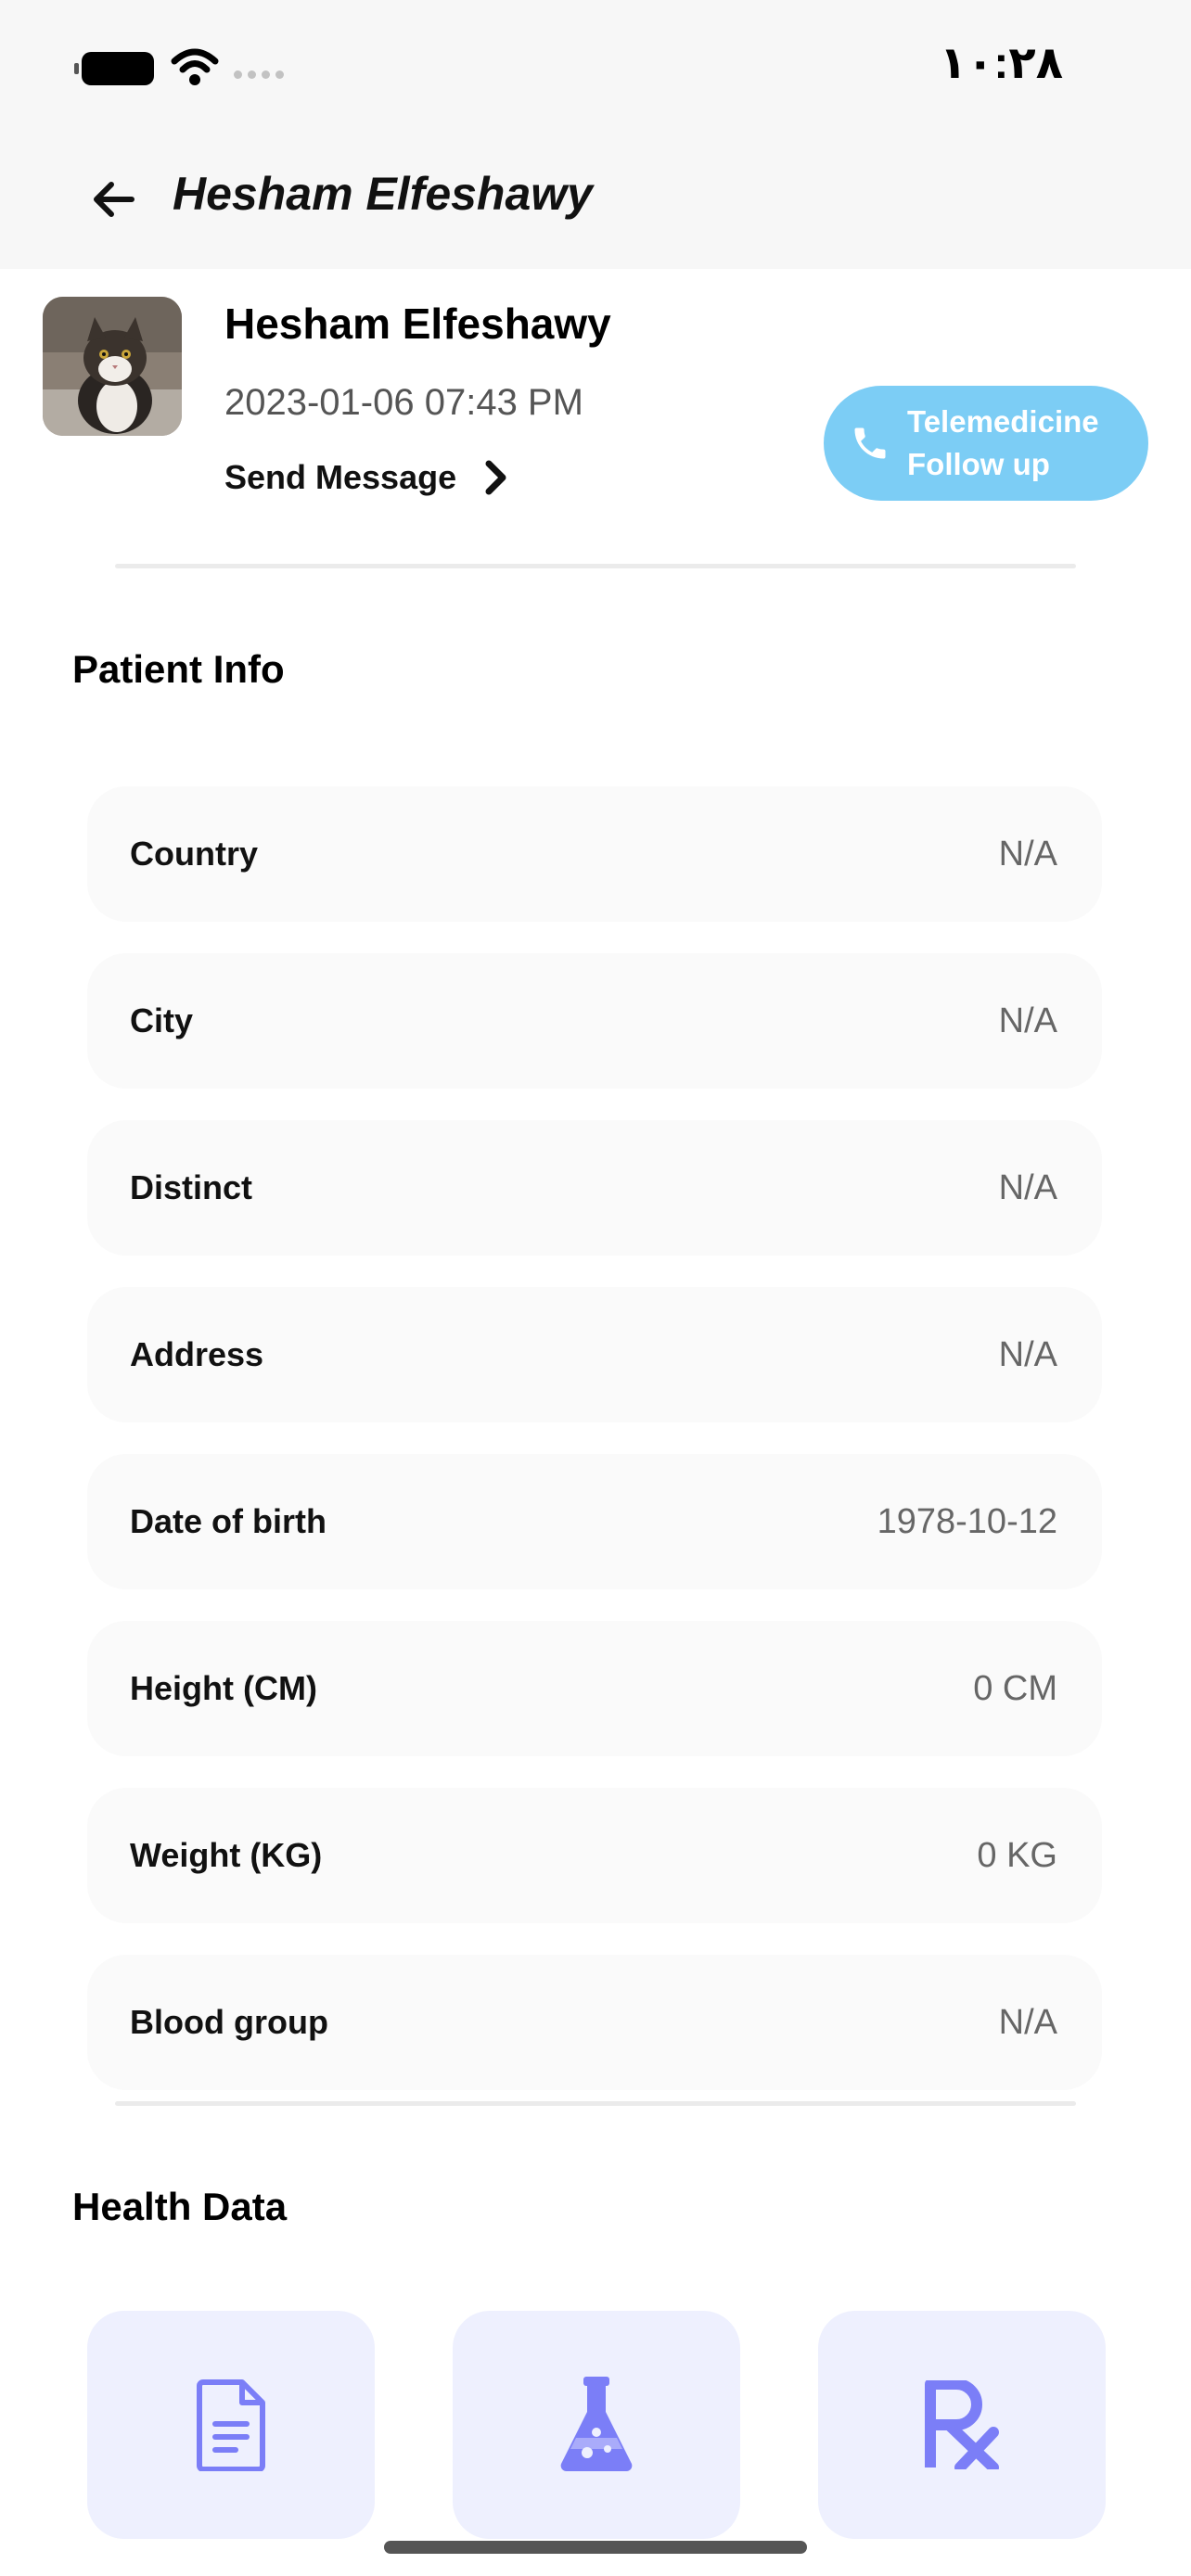 This screenshot has height=2576, width=1191. Describe the element at coordinates (967, 1521) in the screenshot. I see `info-value: 1978-10-12` at that location.